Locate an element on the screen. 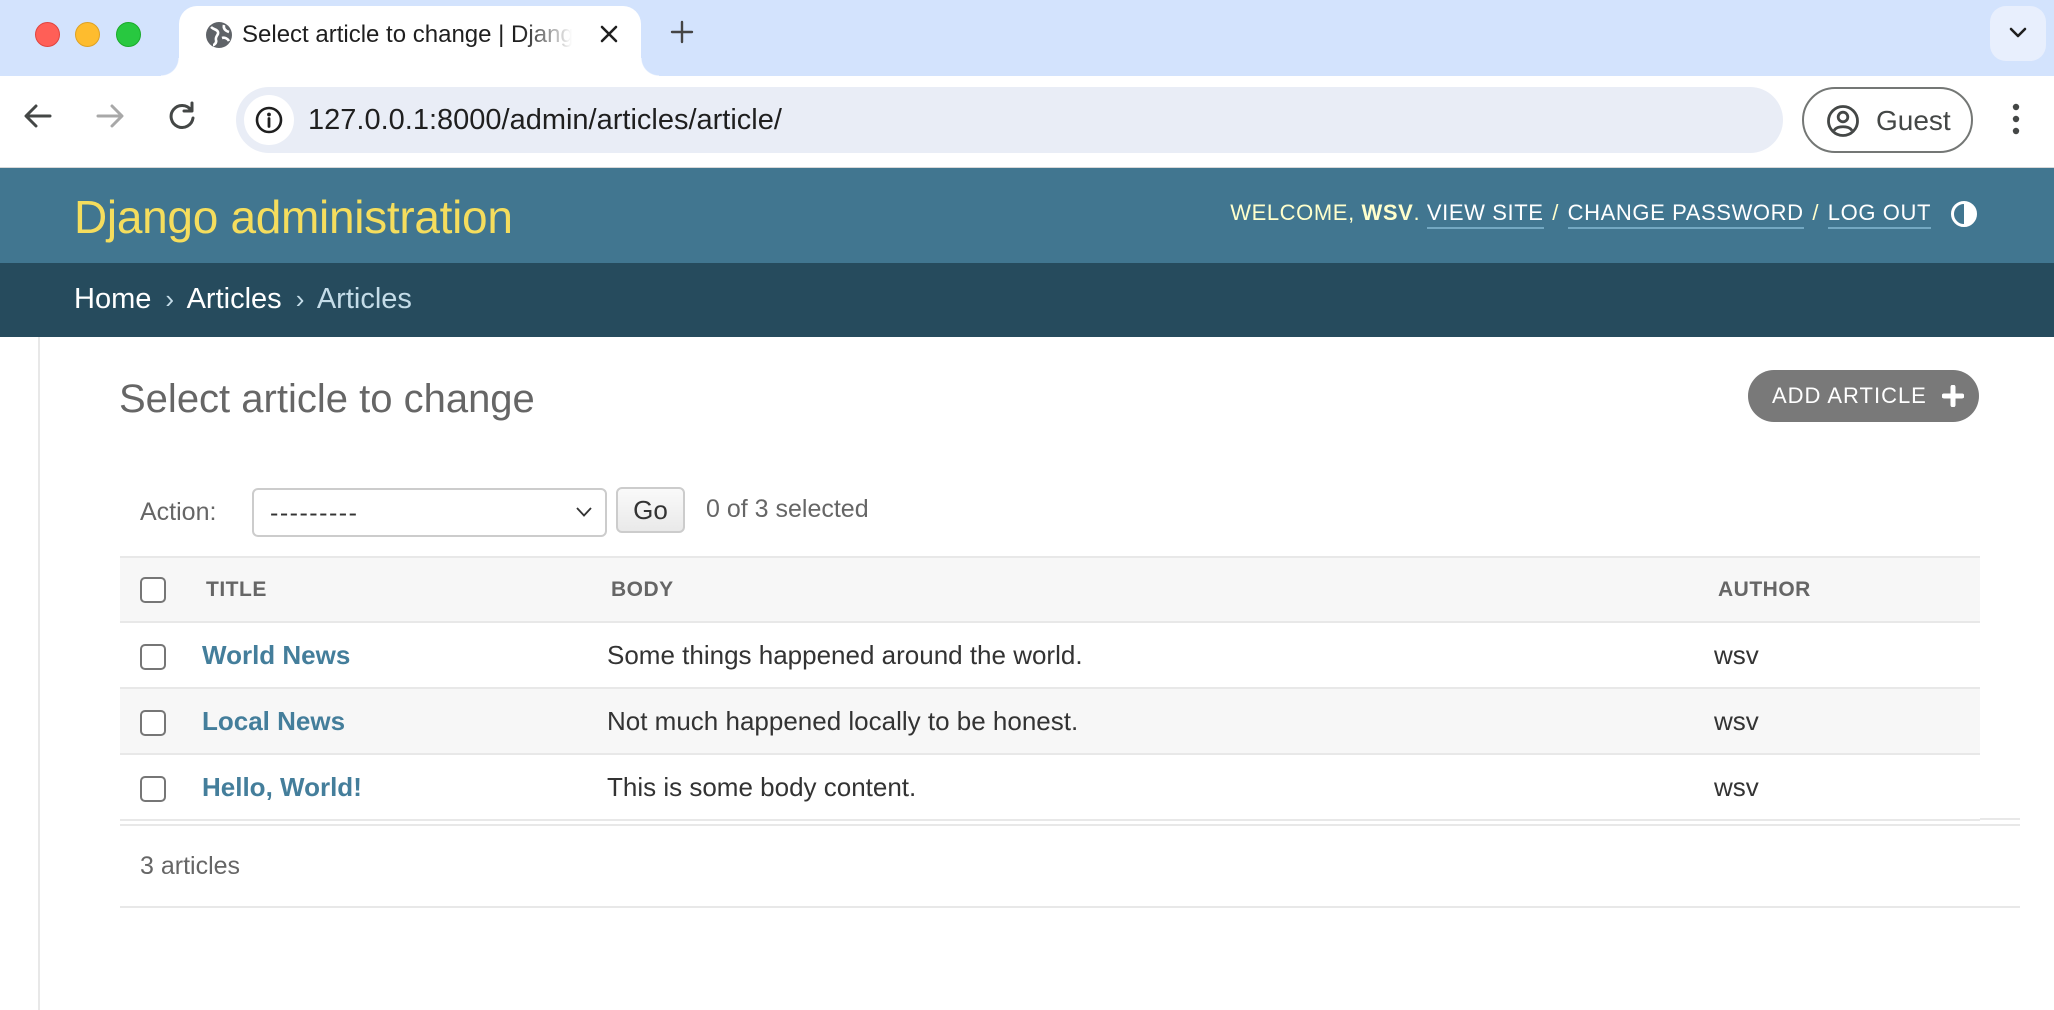 The width and height of the screenshot is (2054, 1010). globe-icon is located at coordinates (219, 35).